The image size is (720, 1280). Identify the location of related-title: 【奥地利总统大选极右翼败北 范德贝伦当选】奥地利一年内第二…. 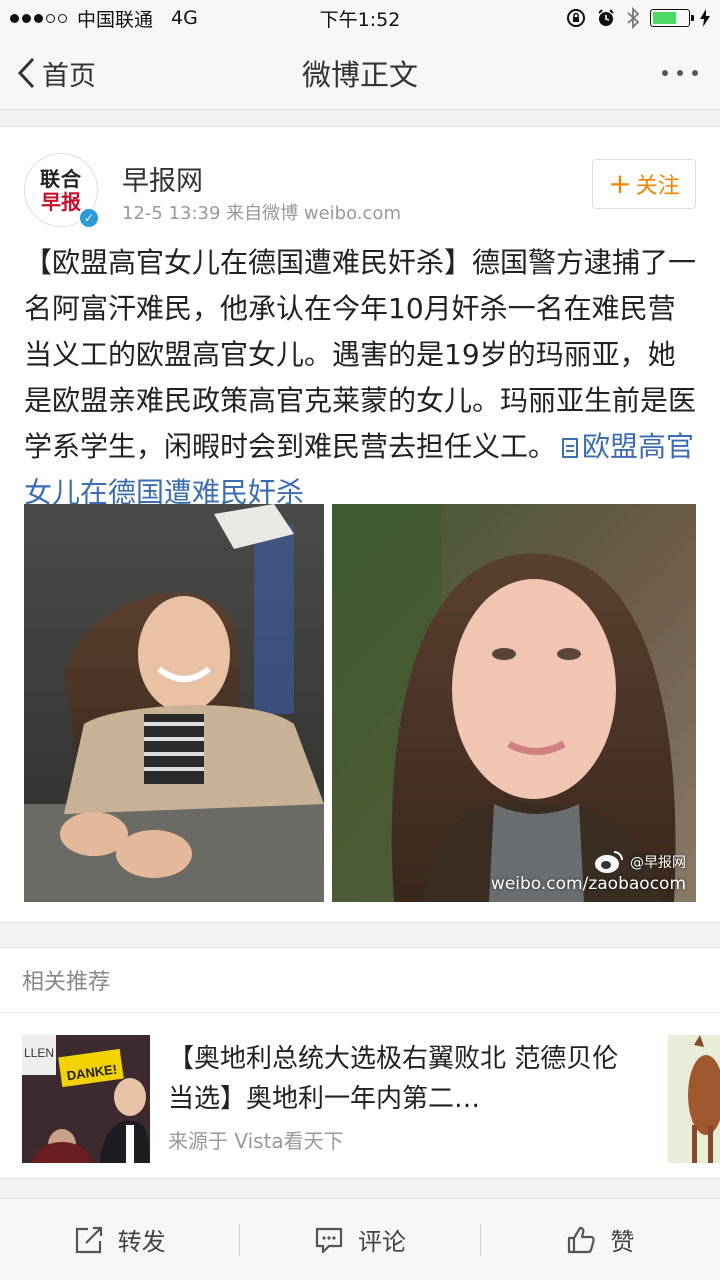
(398, 1079).